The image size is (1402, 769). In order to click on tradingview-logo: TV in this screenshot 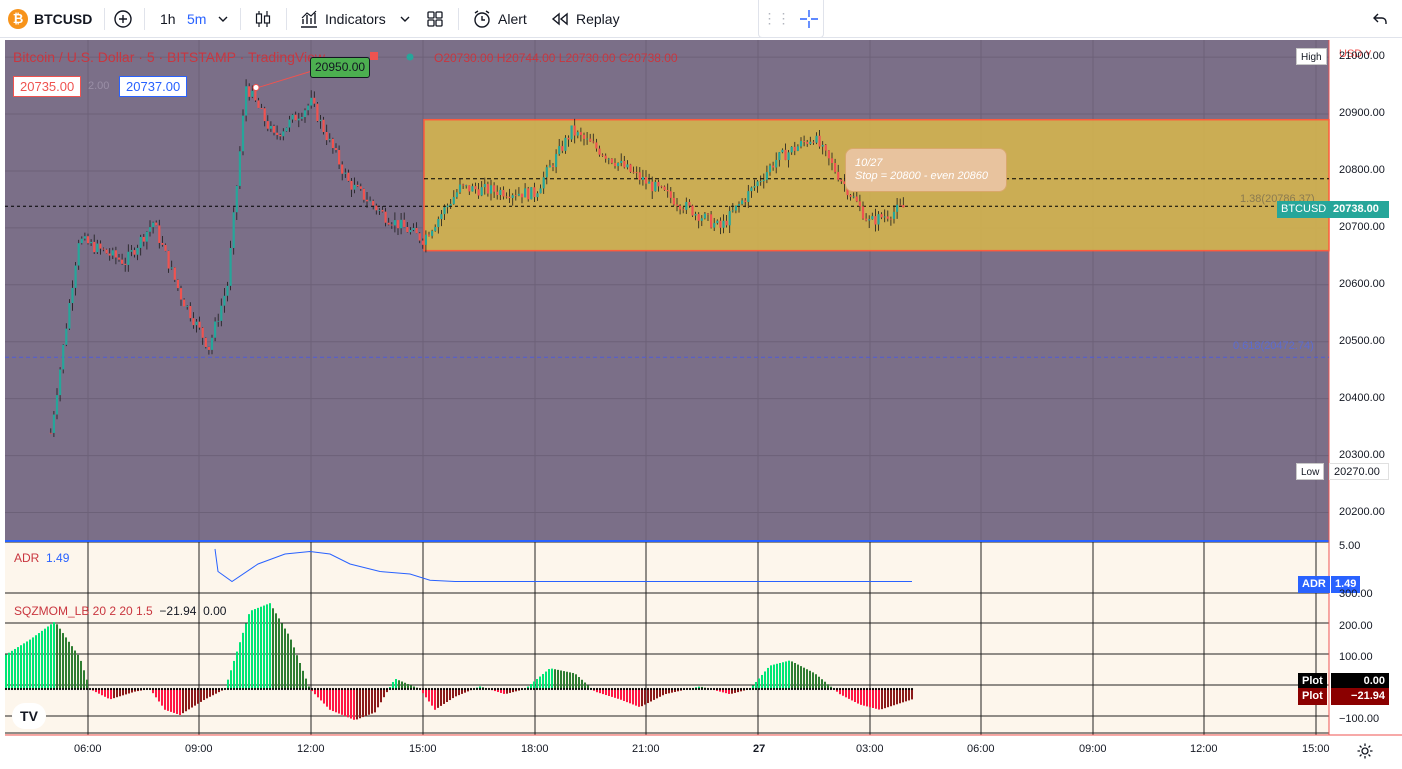, I will do `click(29, 716)`.